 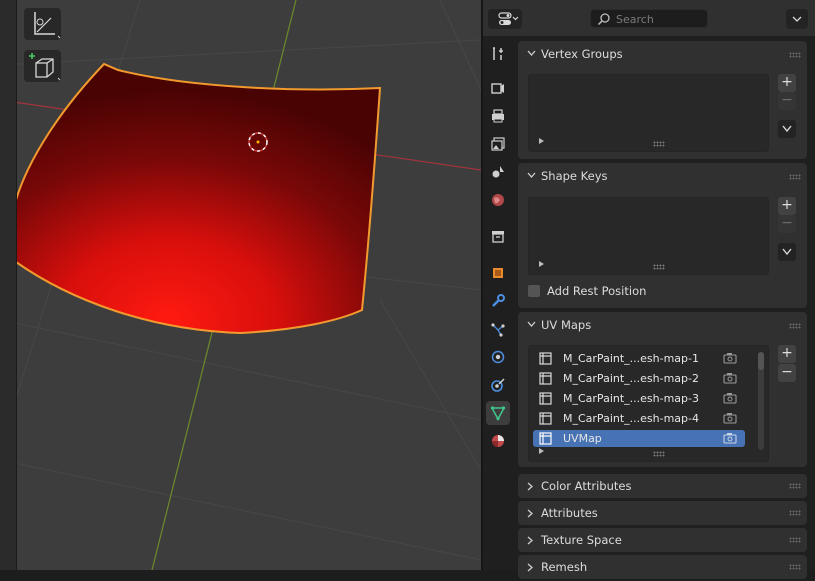 I want to click on tab-modifiers, so click(x=498, y=301).